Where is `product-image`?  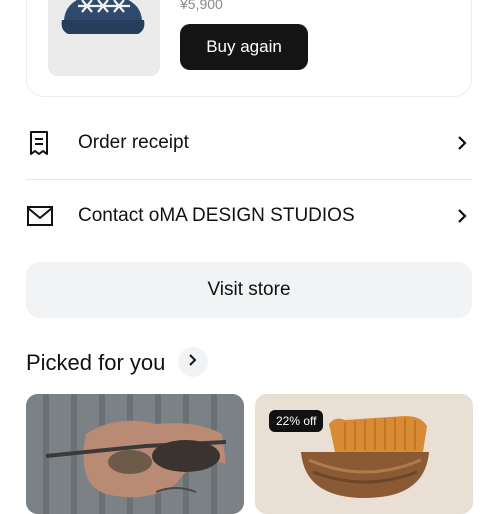
product-image is located at coordinates (104, 38).